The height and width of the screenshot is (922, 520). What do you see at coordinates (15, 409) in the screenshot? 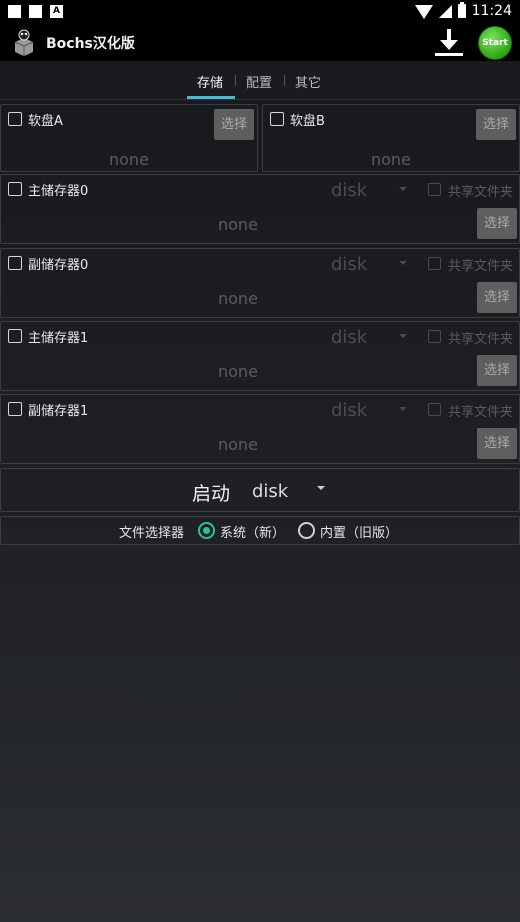
I see `secondary-drive-1-checkbox` at bounding box center [15, 409].